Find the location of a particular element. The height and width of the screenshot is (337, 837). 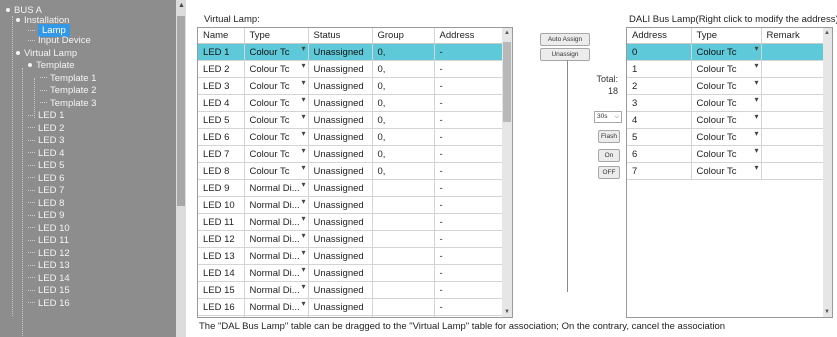

table-row: 1 Colour Tc ▾ is located at coordinates (725, 69).